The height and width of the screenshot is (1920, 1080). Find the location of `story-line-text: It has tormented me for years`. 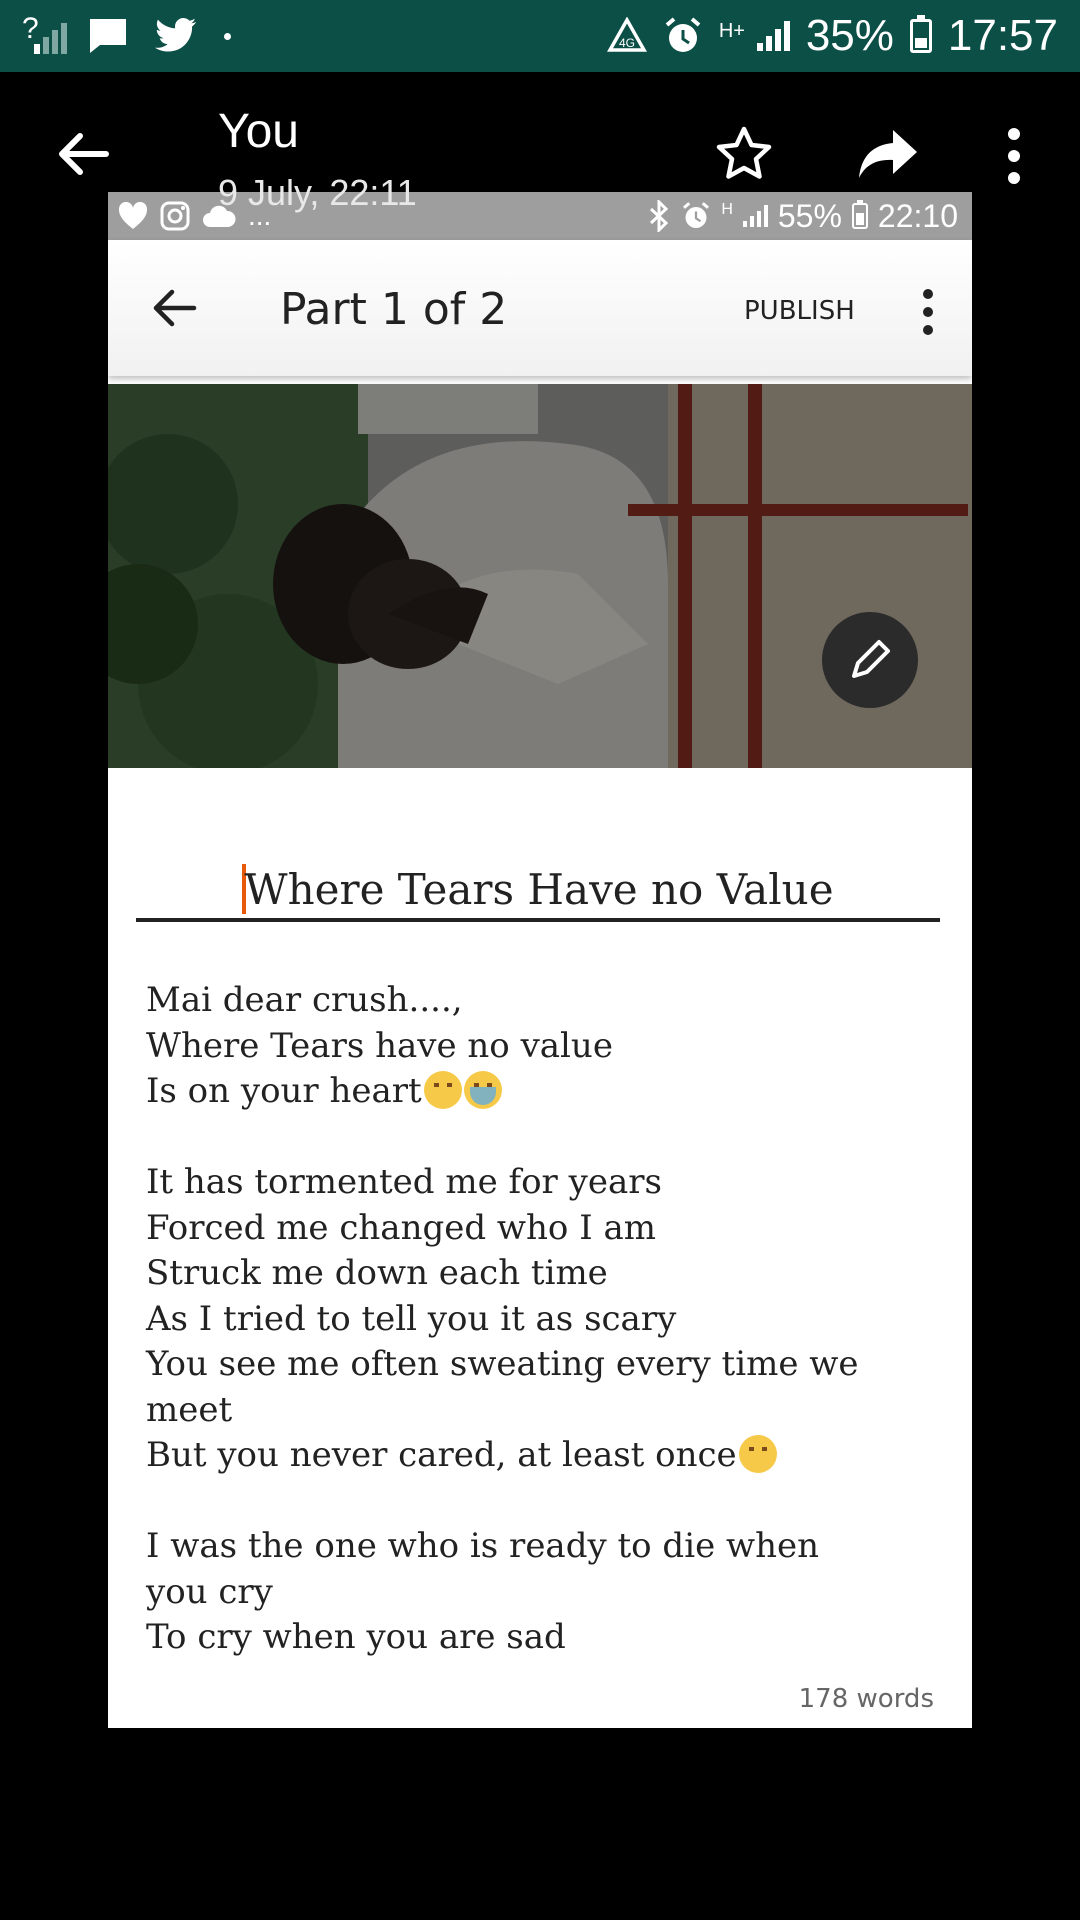

story-line-text: It has tormented me for years is located at coordinates (404, 1182).